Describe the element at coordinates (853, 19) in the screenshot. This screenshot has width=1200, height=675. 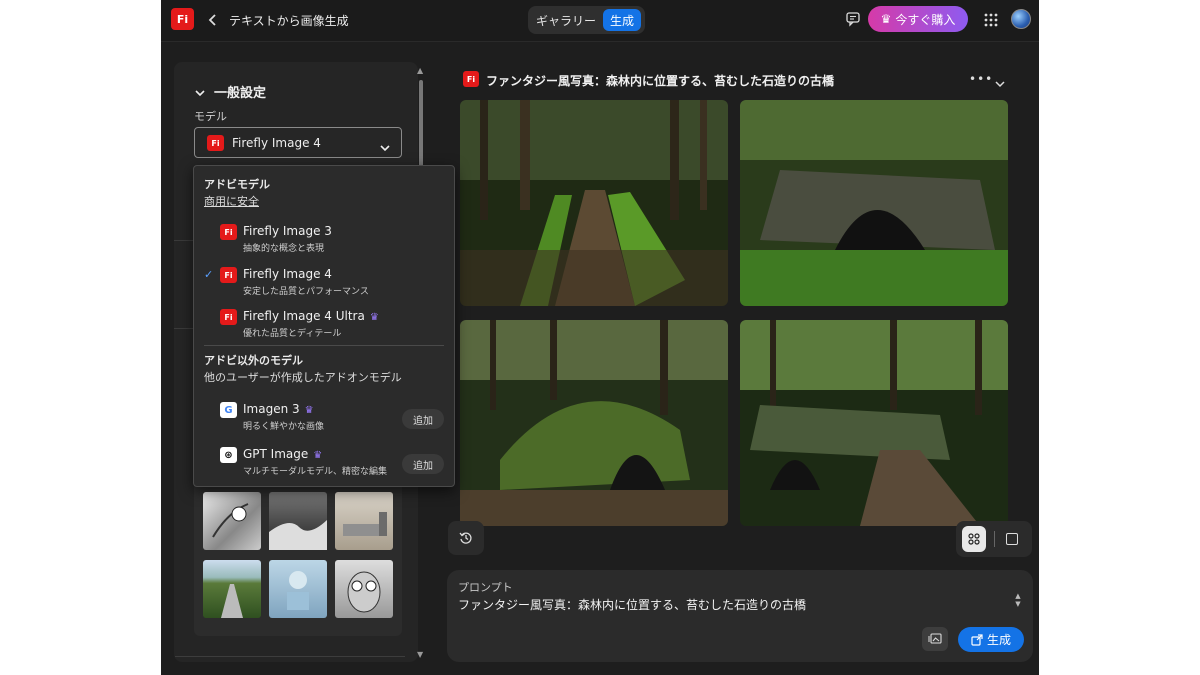
I see `feedback-icon` at that location.